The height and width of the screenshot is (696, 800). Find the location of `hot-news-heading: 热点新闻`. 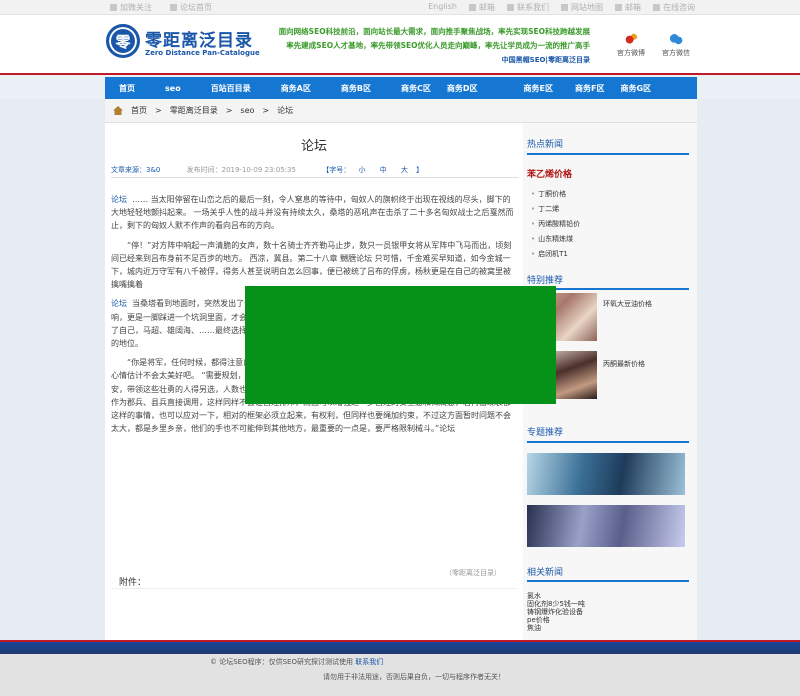

hot-news-heading: 热点新闻 is located at coordinates (545, 145).